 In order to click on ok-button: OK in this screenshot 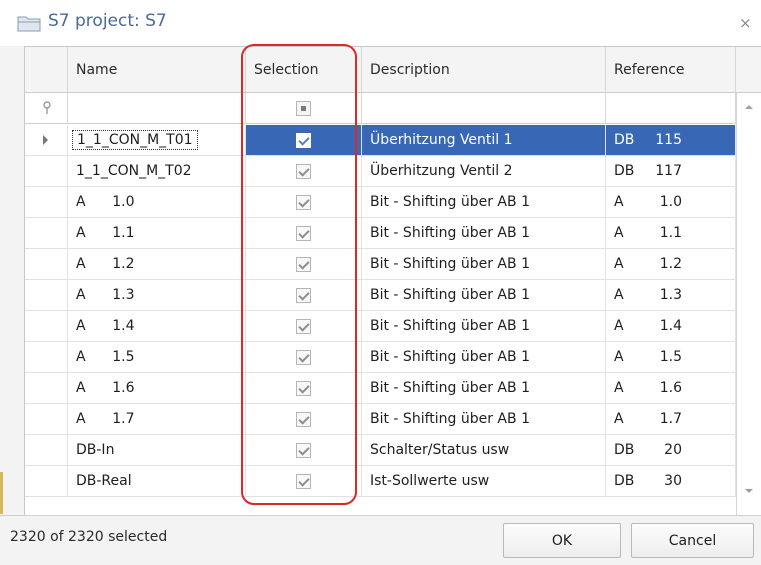, I will do `click(562, 540)`.